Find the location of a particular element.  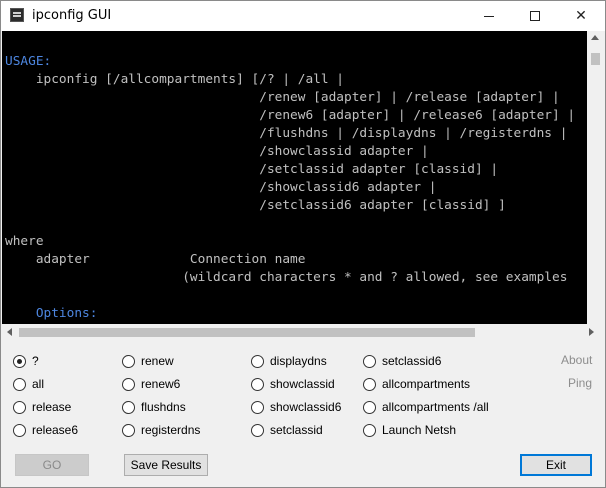

radio-label: setclassid is located at coordinates (296, 430).